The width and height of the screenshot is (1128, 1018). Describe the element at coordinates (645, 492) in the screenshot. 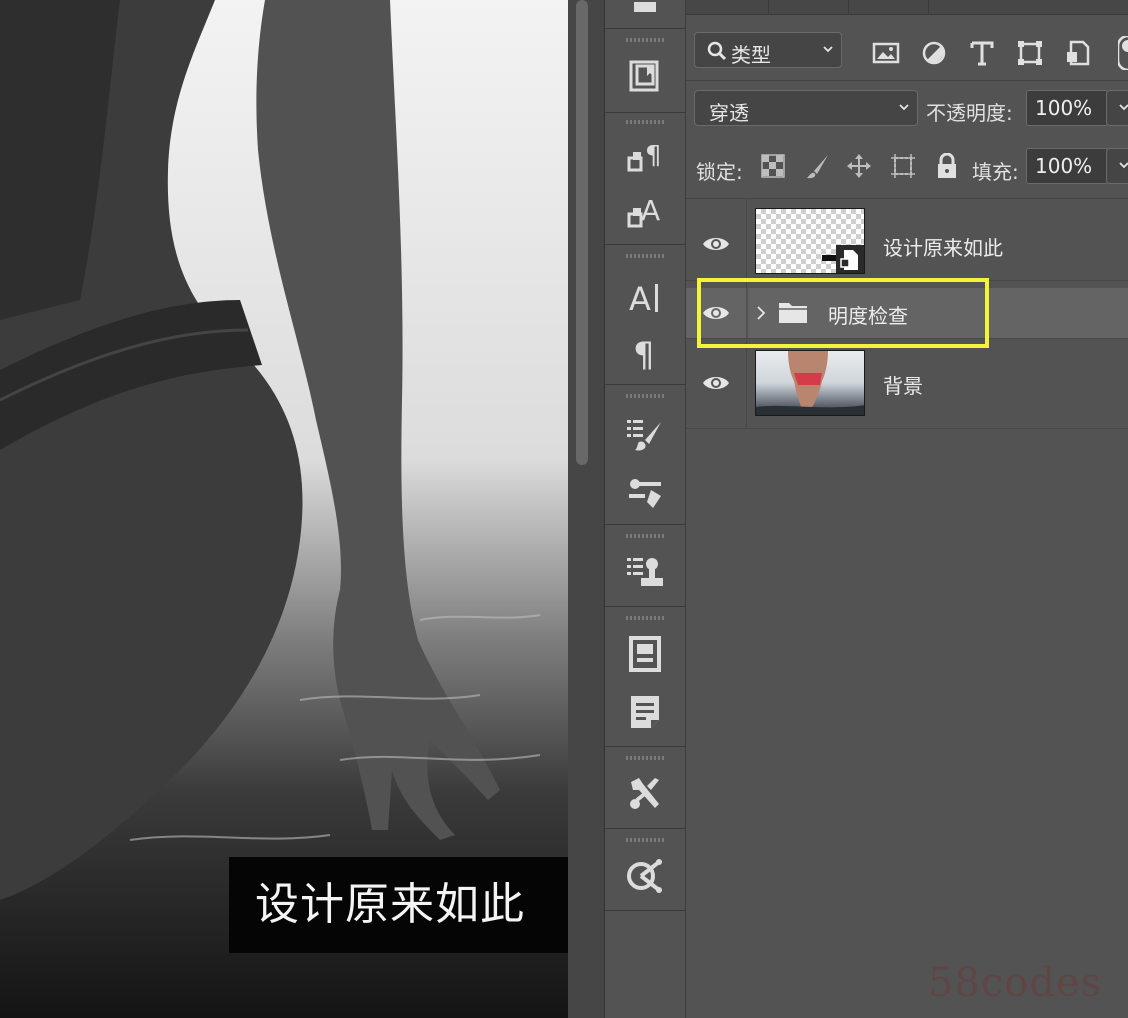

I see `clone-source-icon` at that location.